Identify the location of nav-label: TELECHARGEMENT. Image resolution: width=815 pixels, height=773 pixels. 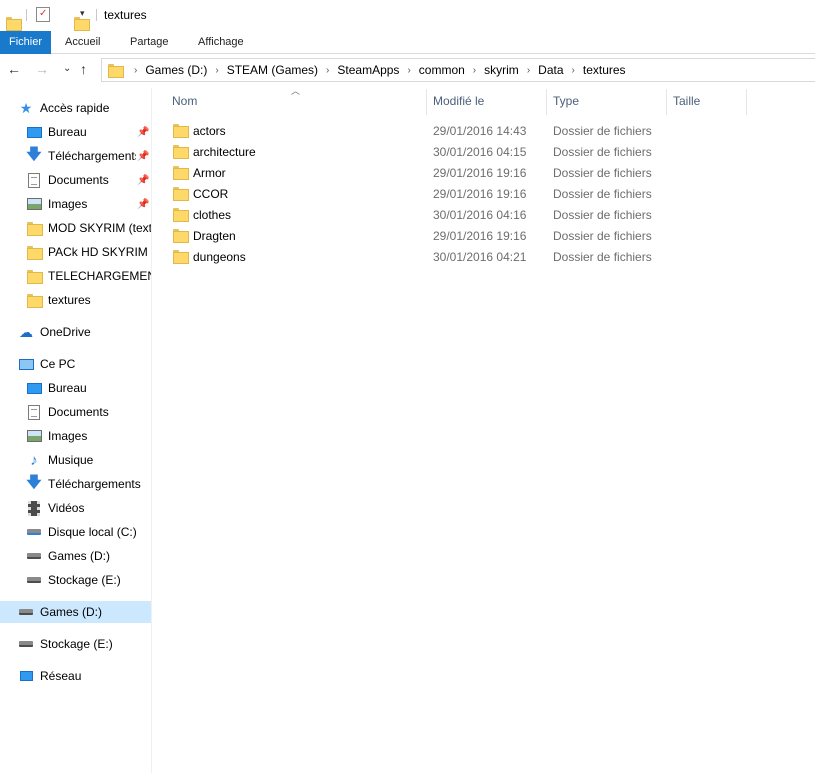
(99, 276).